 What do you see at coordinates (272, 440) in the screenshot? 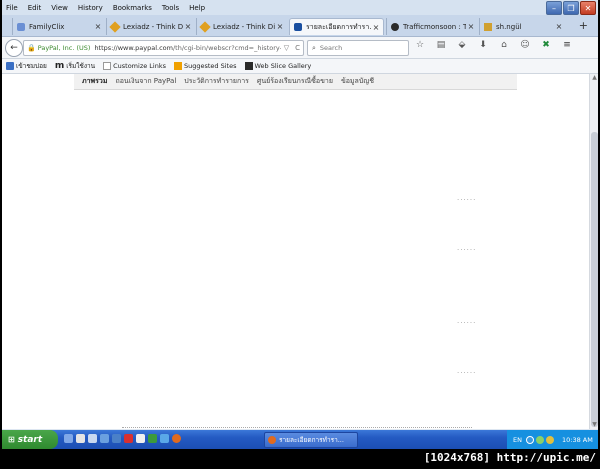
I see `firefox-icon` at bounding box center [272, 440].